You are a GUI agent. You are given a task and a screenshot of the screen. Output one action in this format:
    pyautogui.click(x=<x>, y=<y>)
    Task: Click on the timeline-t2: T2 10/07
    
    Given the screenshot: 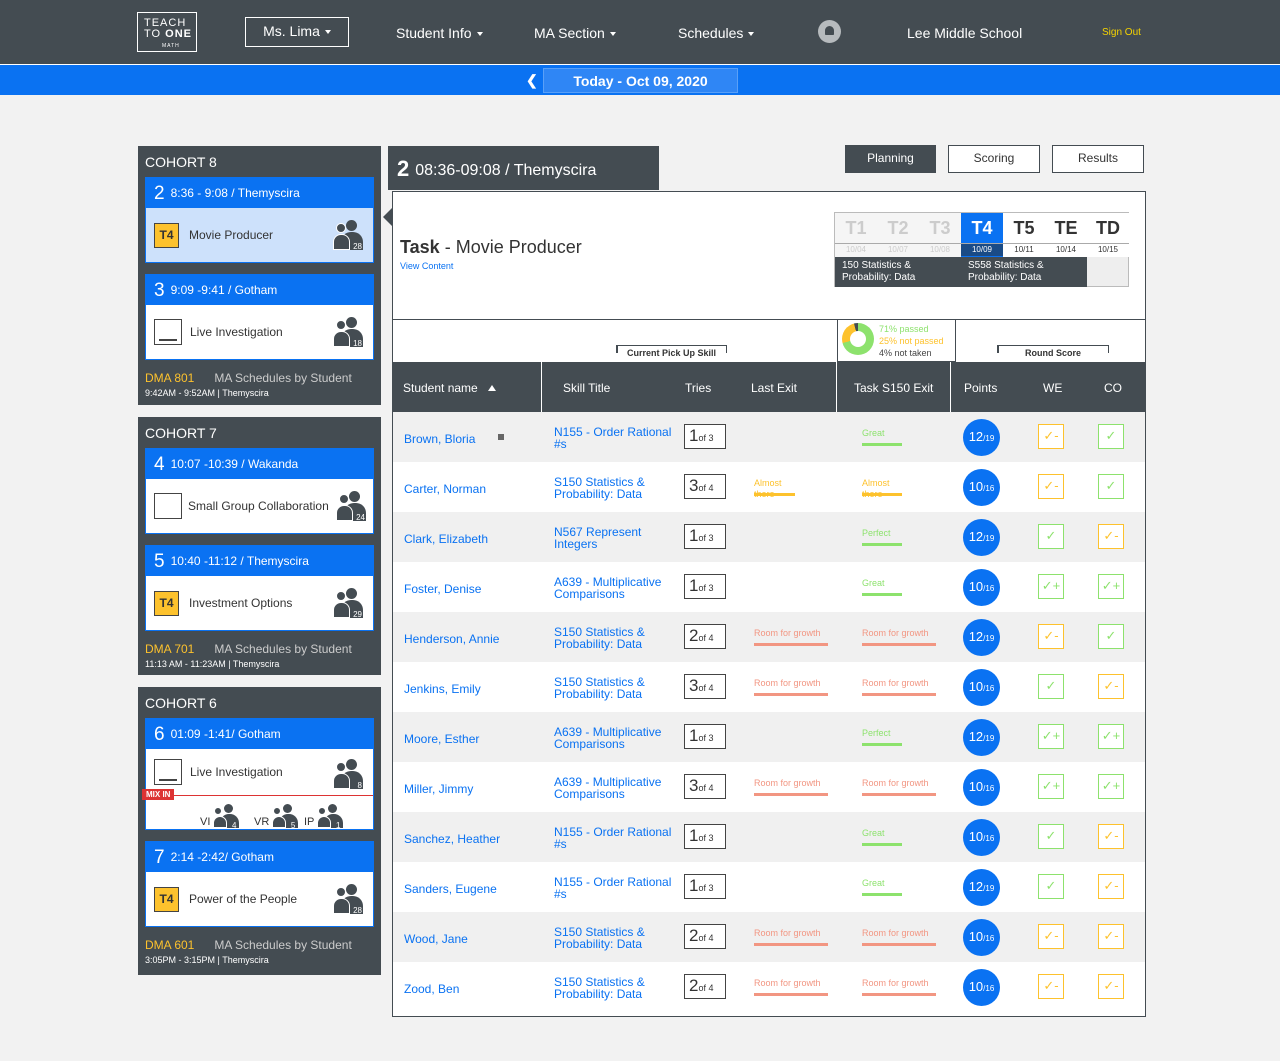 What is the action you would take?
    pyautogui.click(x=898, y=235)
    